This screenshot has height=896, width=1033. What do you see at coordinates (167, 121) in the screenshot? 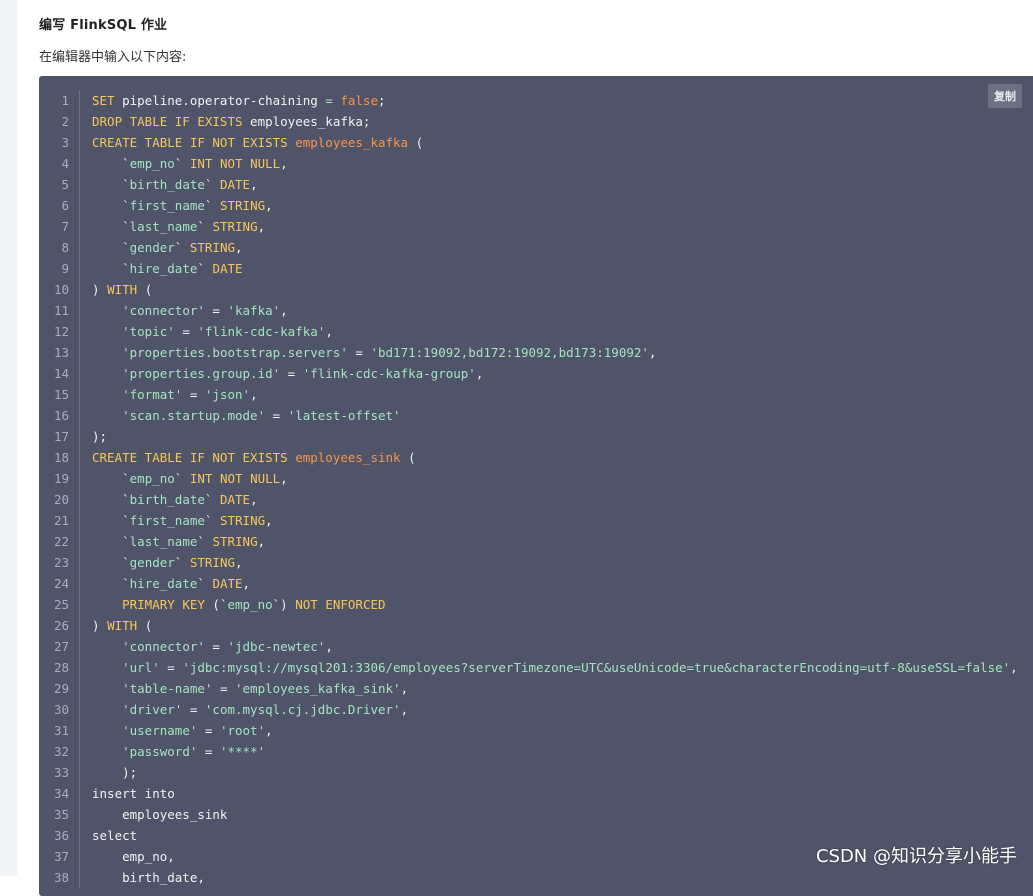
I see `code-token: DROP TABLE IF EXISTS` at bounding box center [167, 121].